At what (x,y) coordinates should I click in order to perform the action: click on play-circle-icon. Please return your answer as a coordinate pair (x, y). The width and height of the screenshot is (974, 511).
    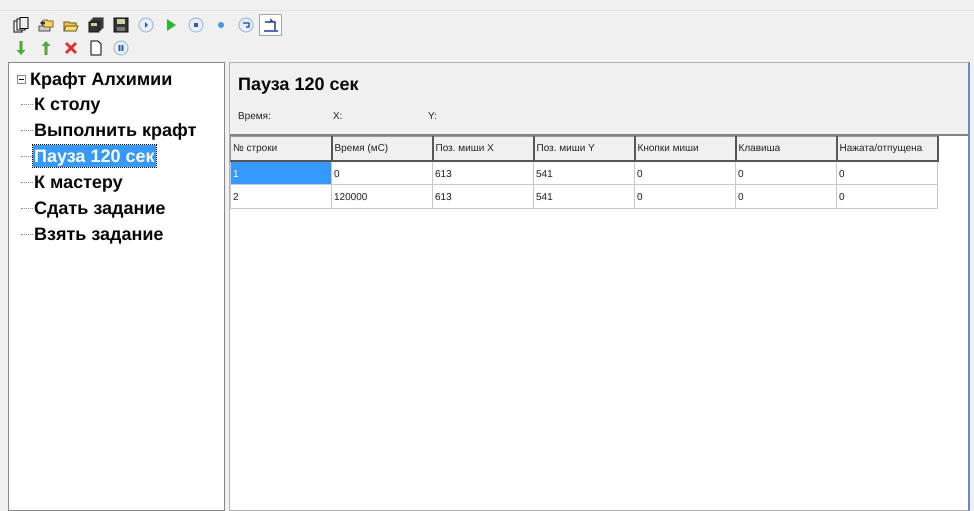
    Looking at the image, I should click on (146, 24).